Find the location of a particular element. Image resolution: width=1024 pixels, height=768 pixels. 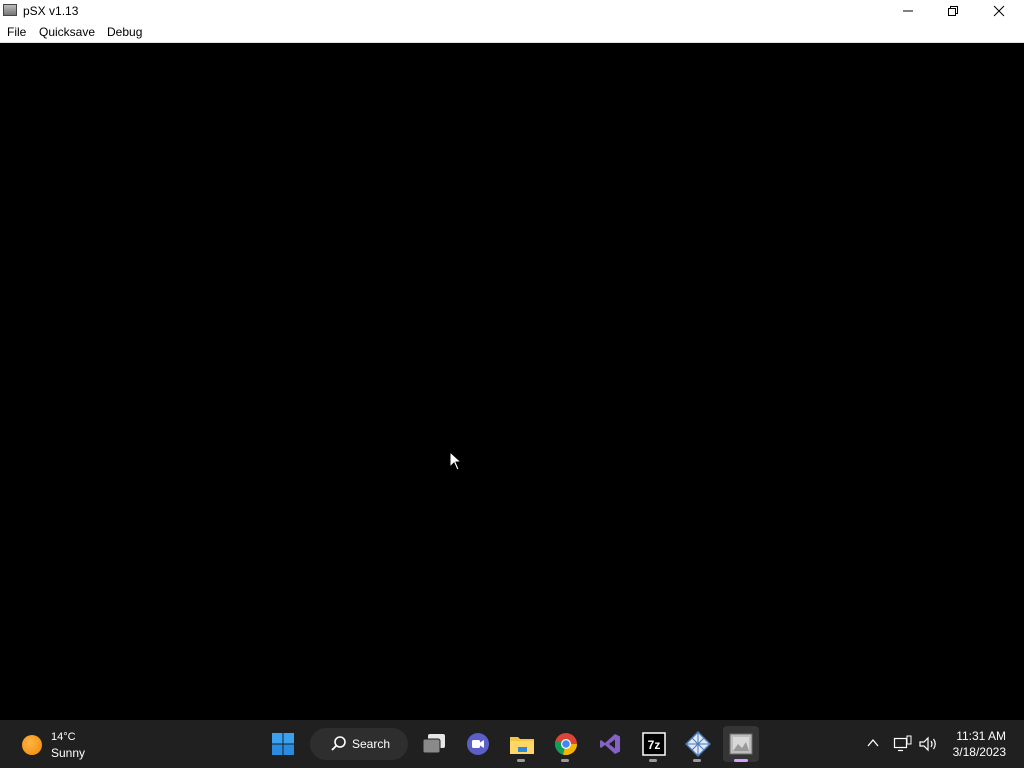

taskbar-file-explorer is located at coordinates (522, 744).